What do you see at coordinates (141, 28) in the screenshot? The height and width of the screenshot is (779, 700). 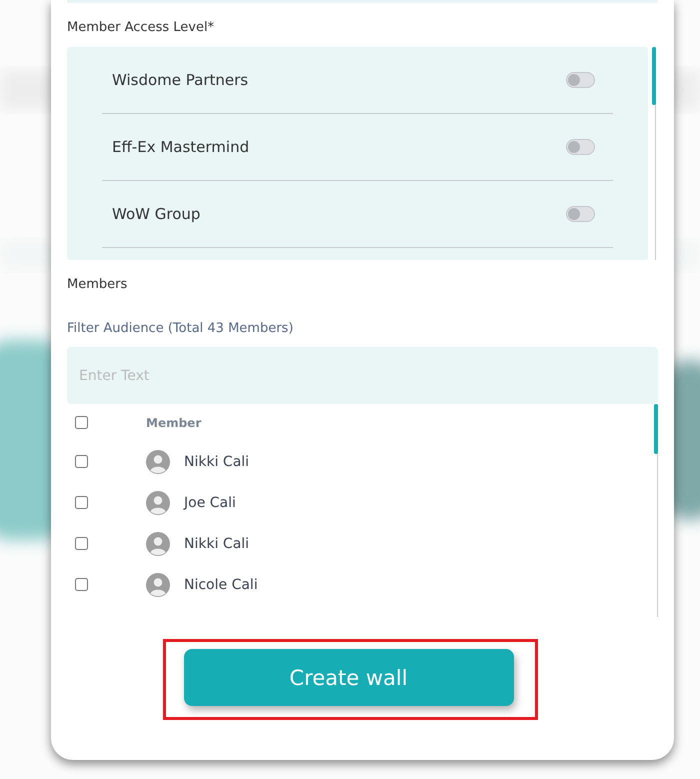 I see `field-label: Member Access Level*` at bounding box center [141, 28].